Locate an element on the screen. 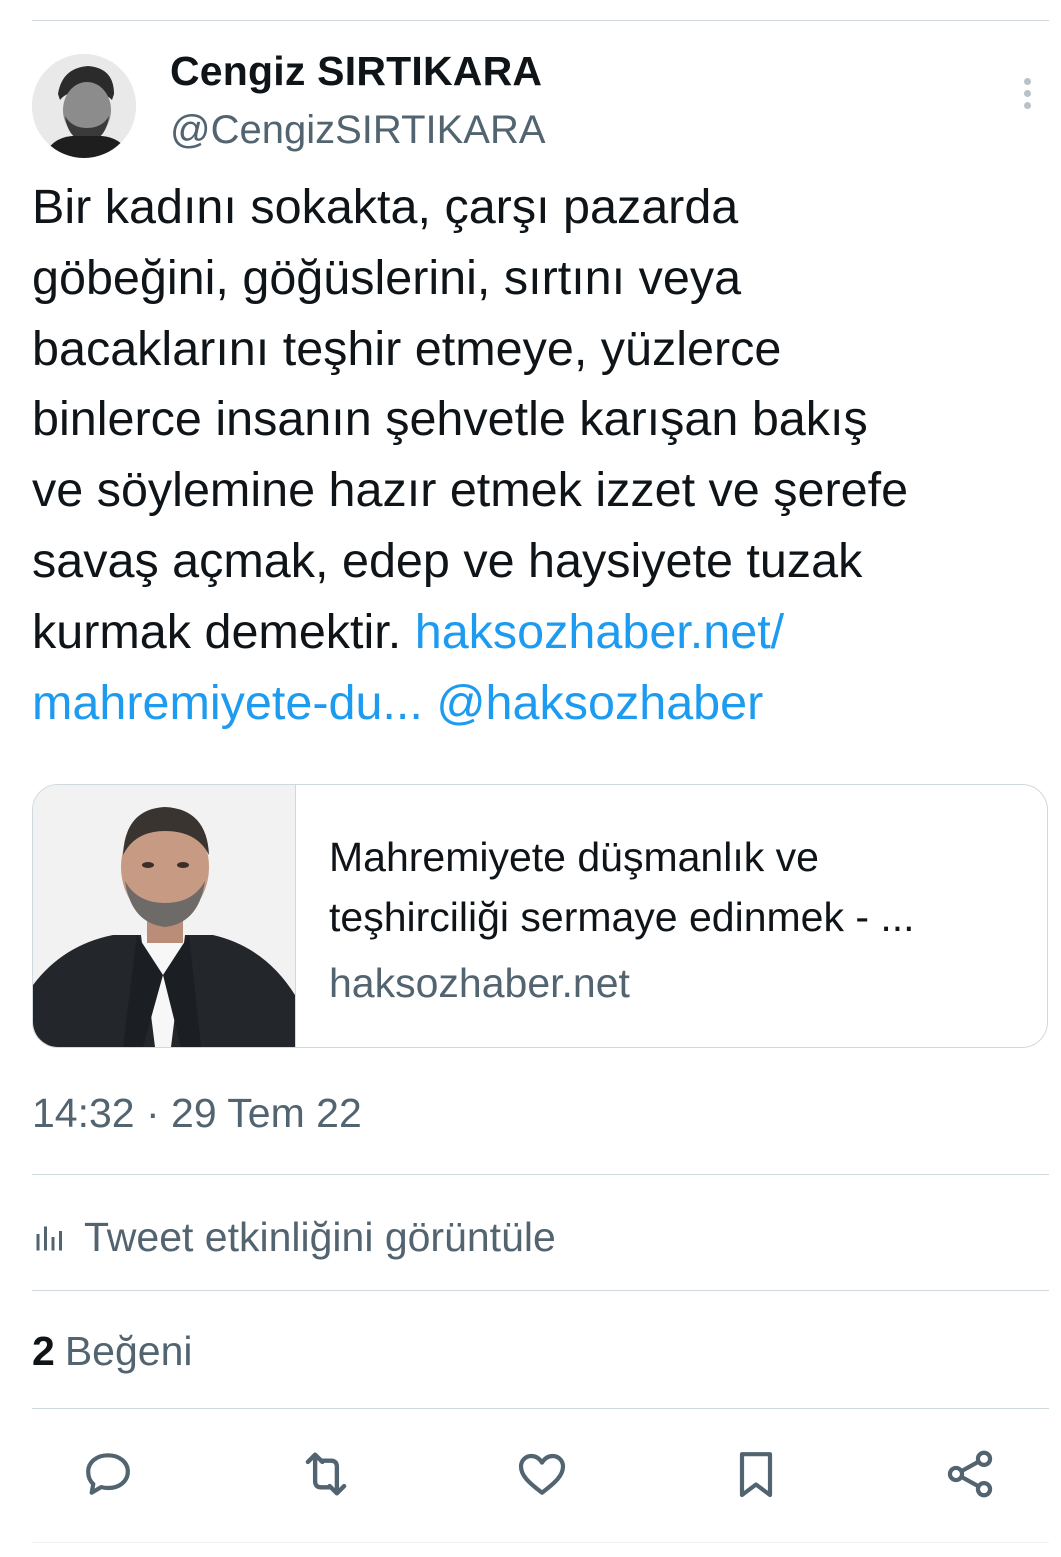 This screenshot has height=1557, width=1061. avatar-photo is located at coordinates (84, 106).